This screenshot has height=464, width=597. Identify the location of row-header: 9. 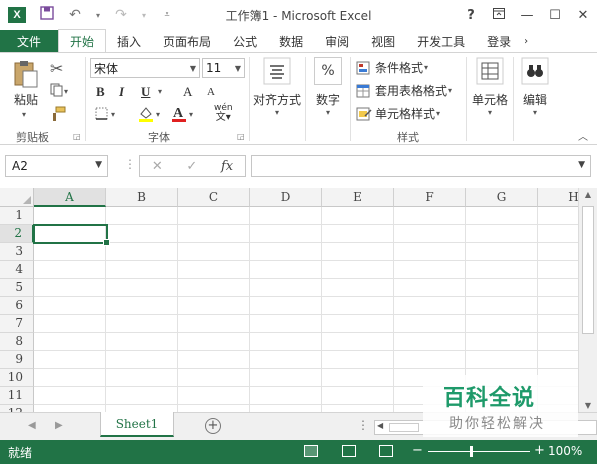
(17, 360).